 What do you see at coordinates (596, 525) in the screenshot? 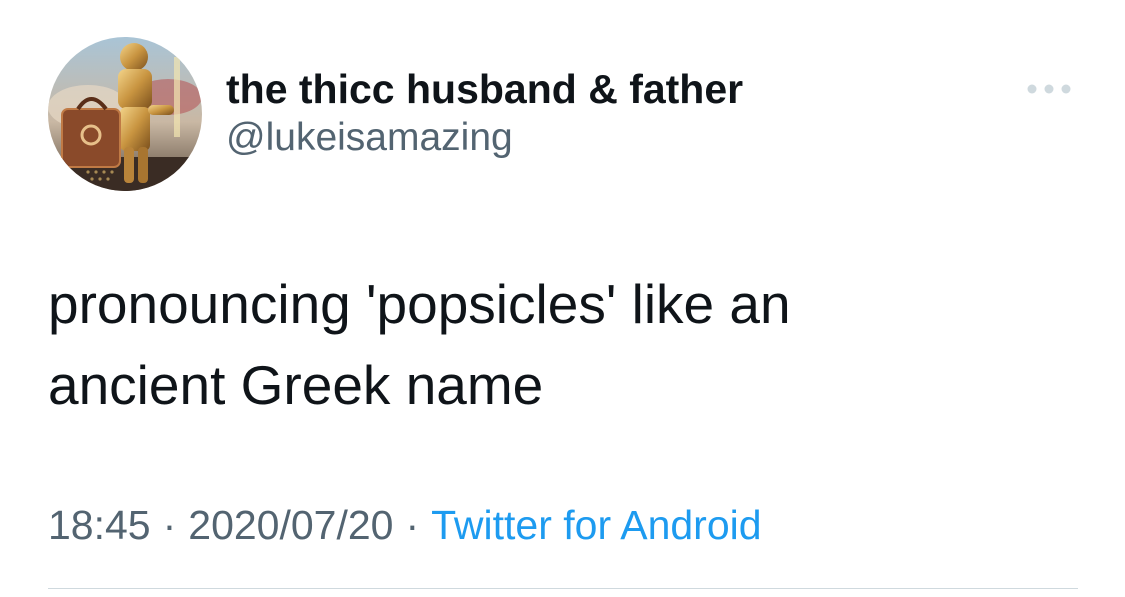
I see `tweet-source-link: Twitter for Android` at bounding box center [596, 525].